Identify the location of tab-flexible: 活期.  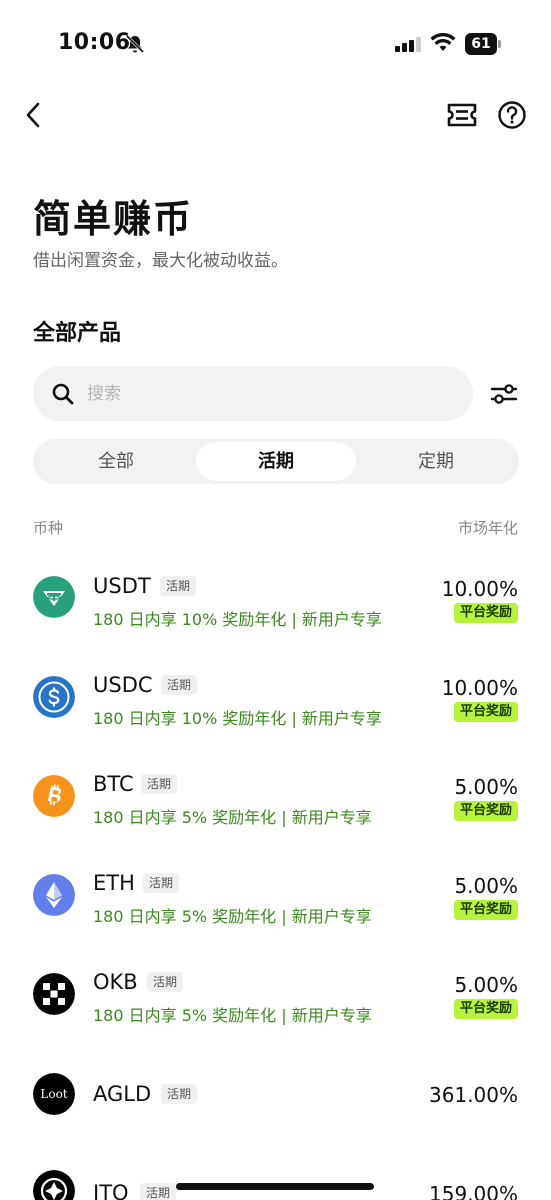
(276, 461).